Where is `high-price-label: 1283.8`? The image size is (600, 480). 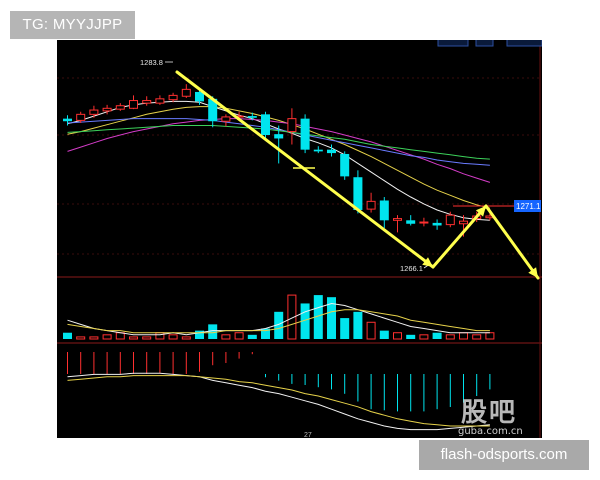 high-price-label: 1283.8 is located at coordinates (151, 62).